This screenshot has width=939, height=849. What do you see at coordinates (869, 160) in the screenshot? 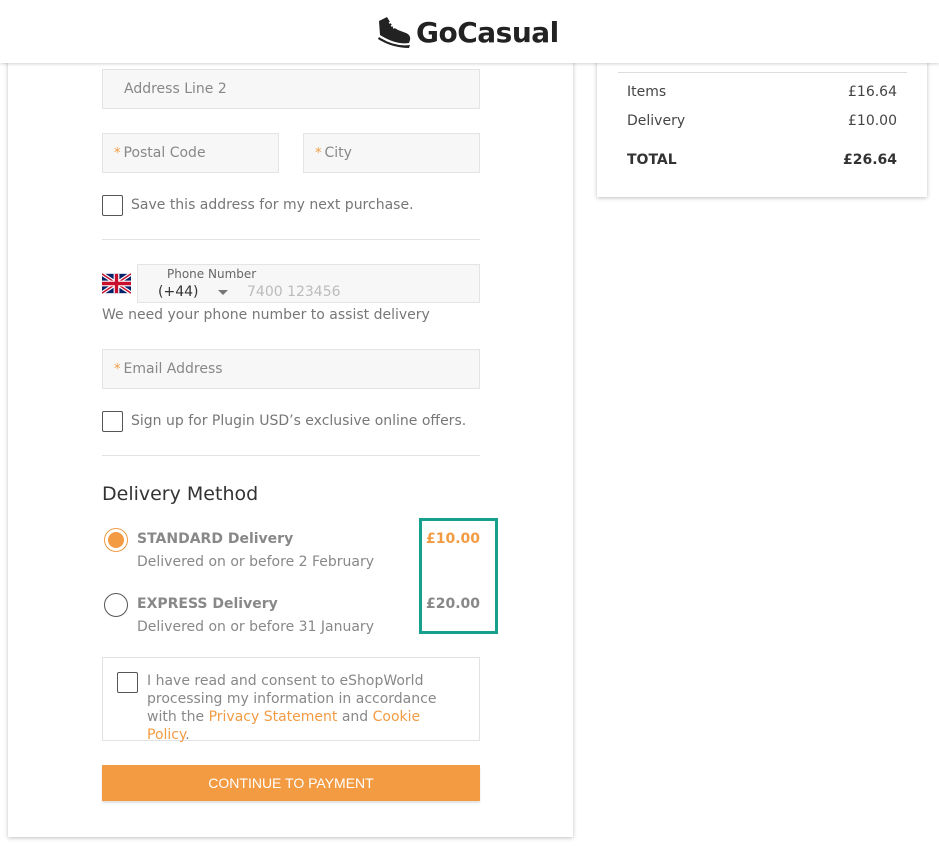
I see `total-value: £26.64` at bounding box center [869, 160].